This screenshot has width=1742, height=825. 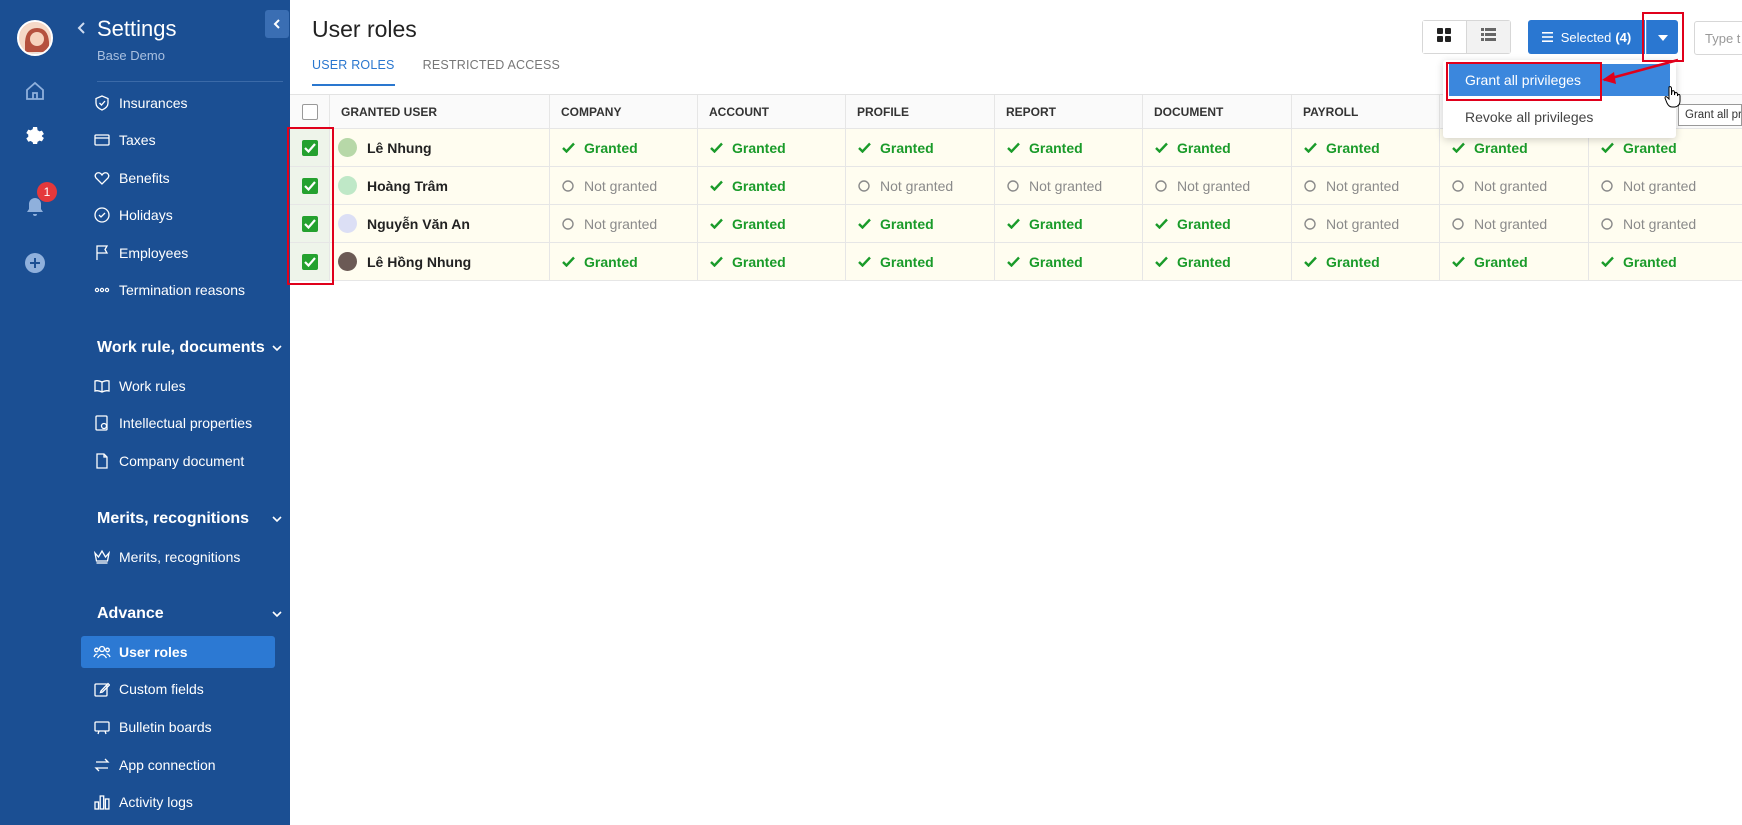 I want to click on book-icon, so click(x=102, y=386).